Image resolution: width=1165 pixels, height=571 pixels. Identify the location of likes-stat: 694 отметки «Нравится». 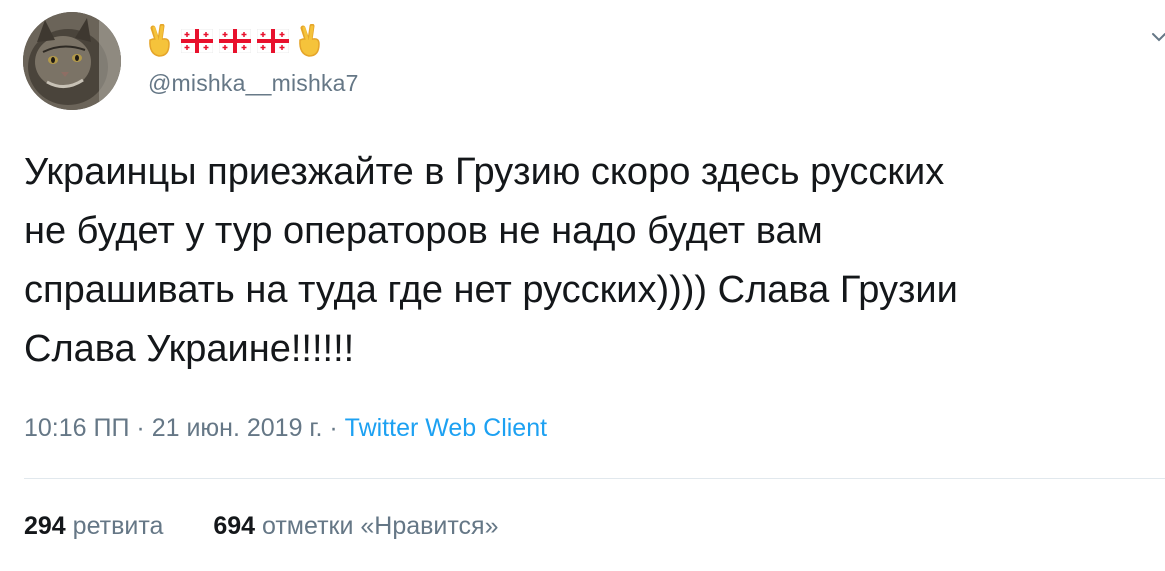
(355, 526).